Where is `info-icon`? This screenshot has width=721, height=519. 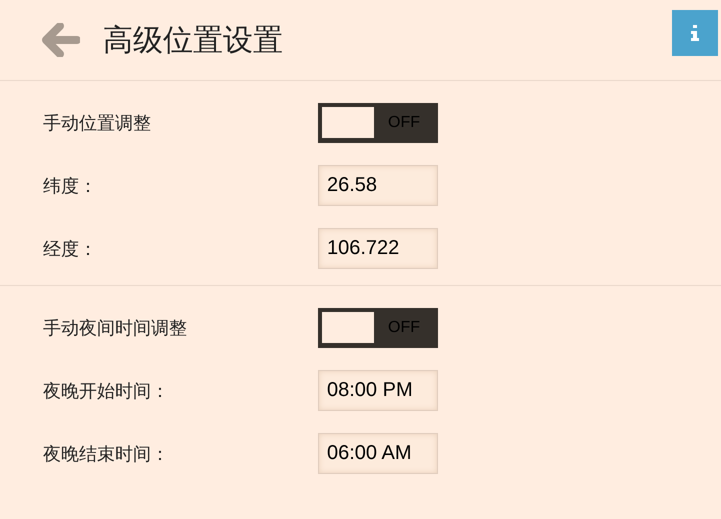 info-icon is located at coordinates (695, 33).